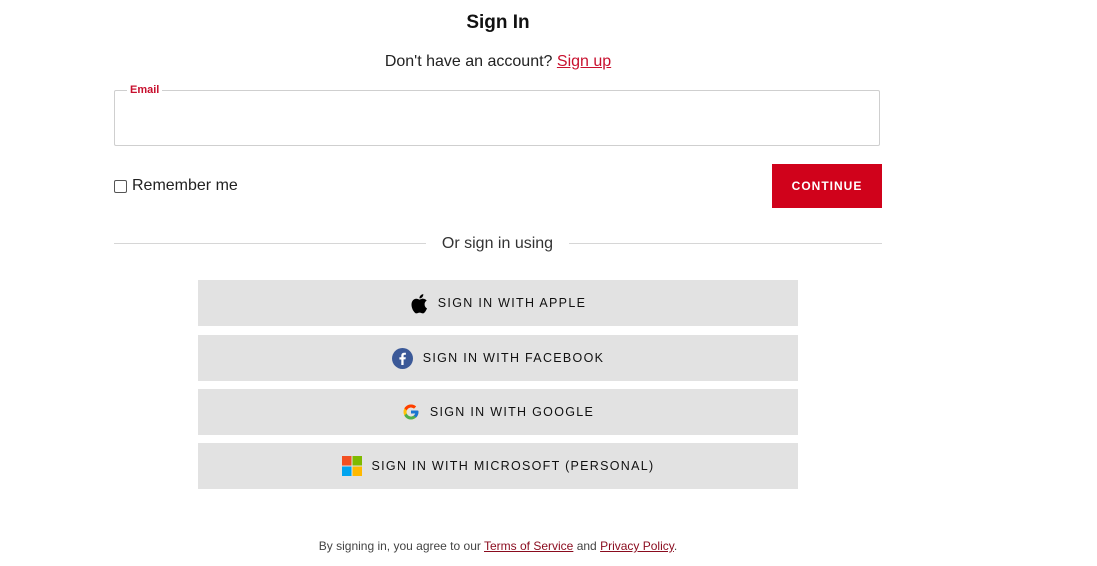 The height and width of the screenshot is (566, 1097). Describe the element at coordinates (399, 546) in the screenshot. I see `legal-prefix: By signing in, you agree to our` at that location.